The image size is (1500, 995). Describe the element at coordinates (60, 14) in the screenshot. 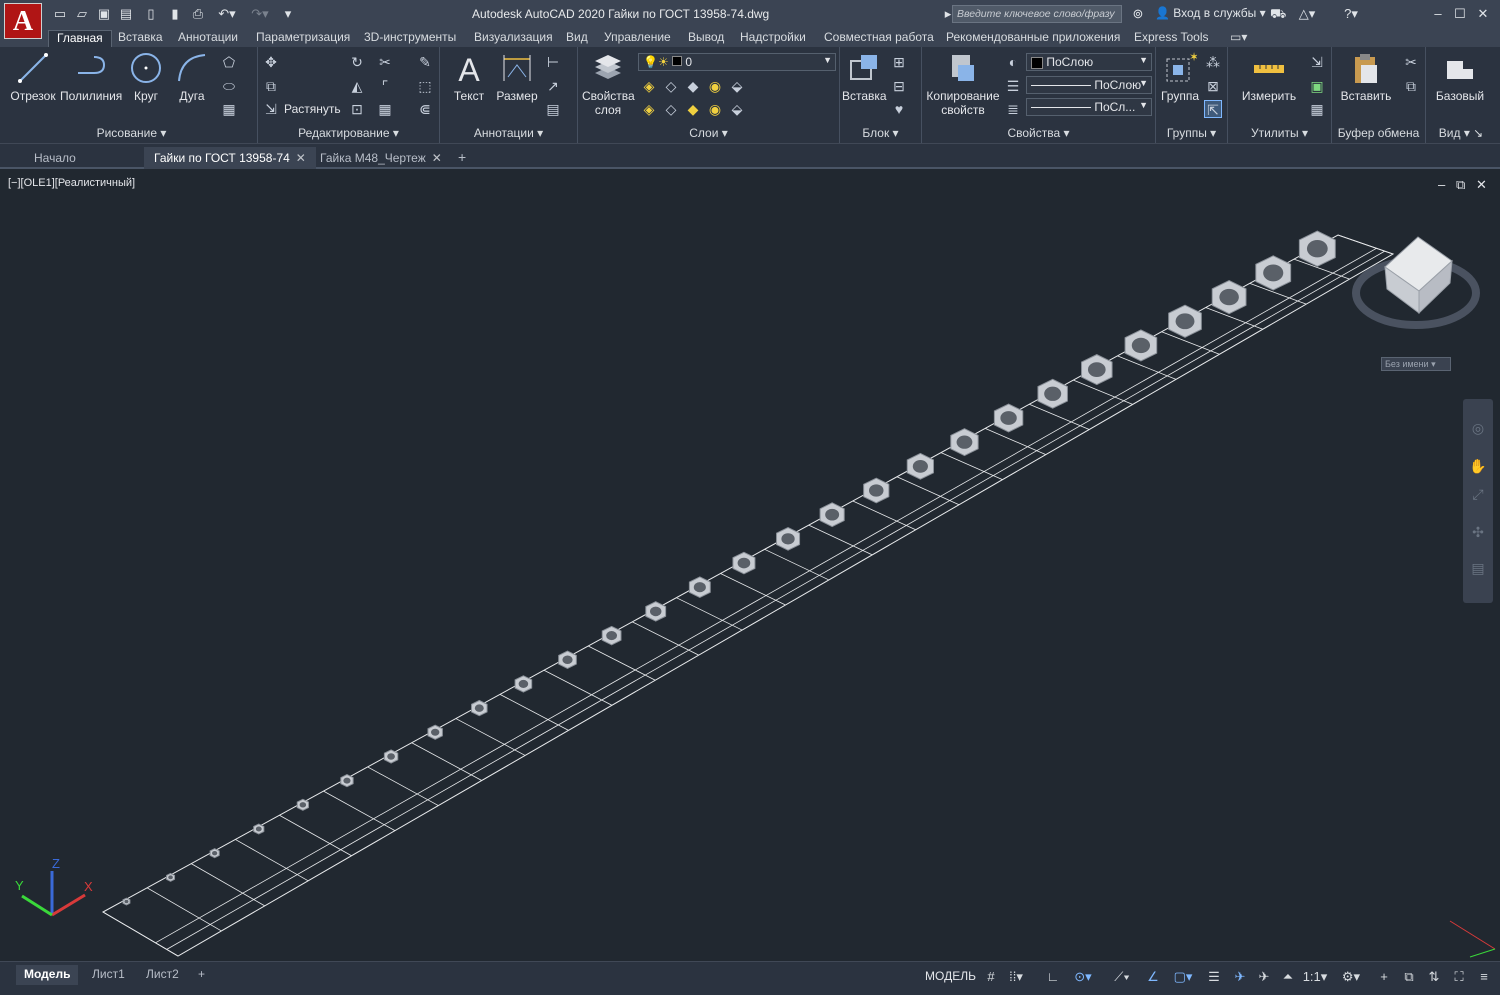

I see `new-file-icon: ▭` at that location.